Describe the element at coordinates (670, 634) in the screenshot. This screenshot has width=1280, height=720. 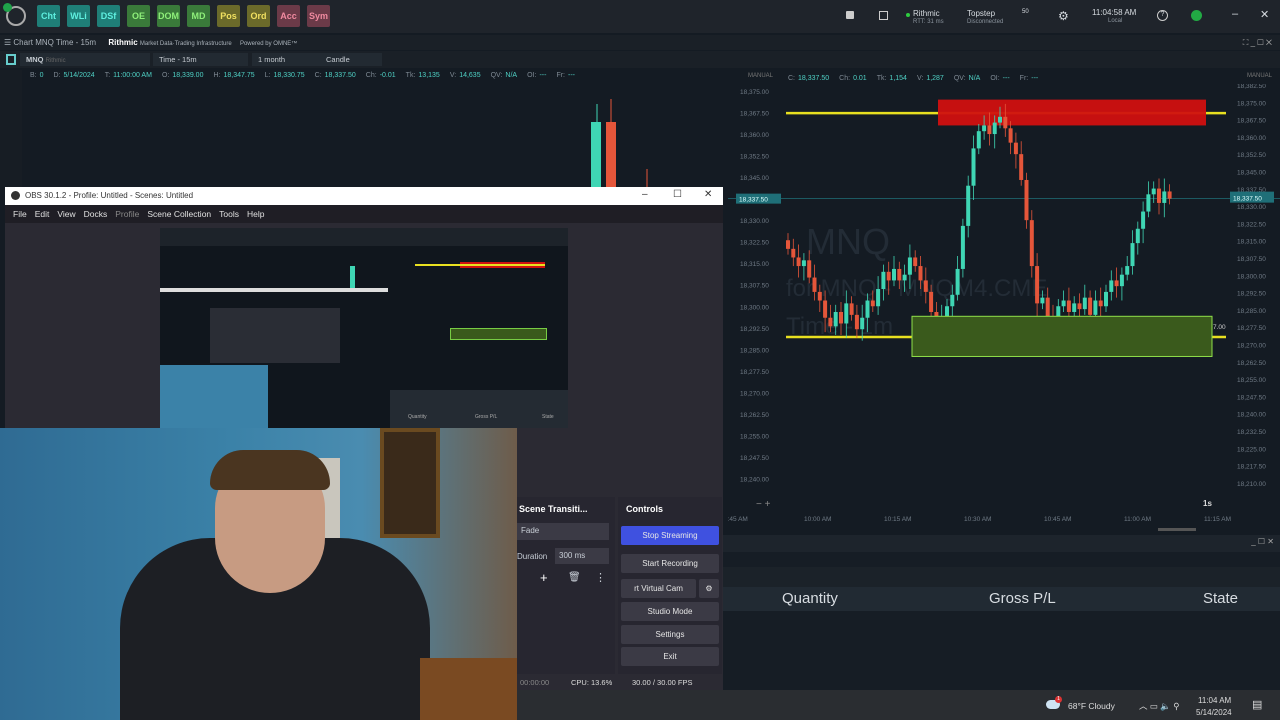
I see `settings-button: Settings` at that location.